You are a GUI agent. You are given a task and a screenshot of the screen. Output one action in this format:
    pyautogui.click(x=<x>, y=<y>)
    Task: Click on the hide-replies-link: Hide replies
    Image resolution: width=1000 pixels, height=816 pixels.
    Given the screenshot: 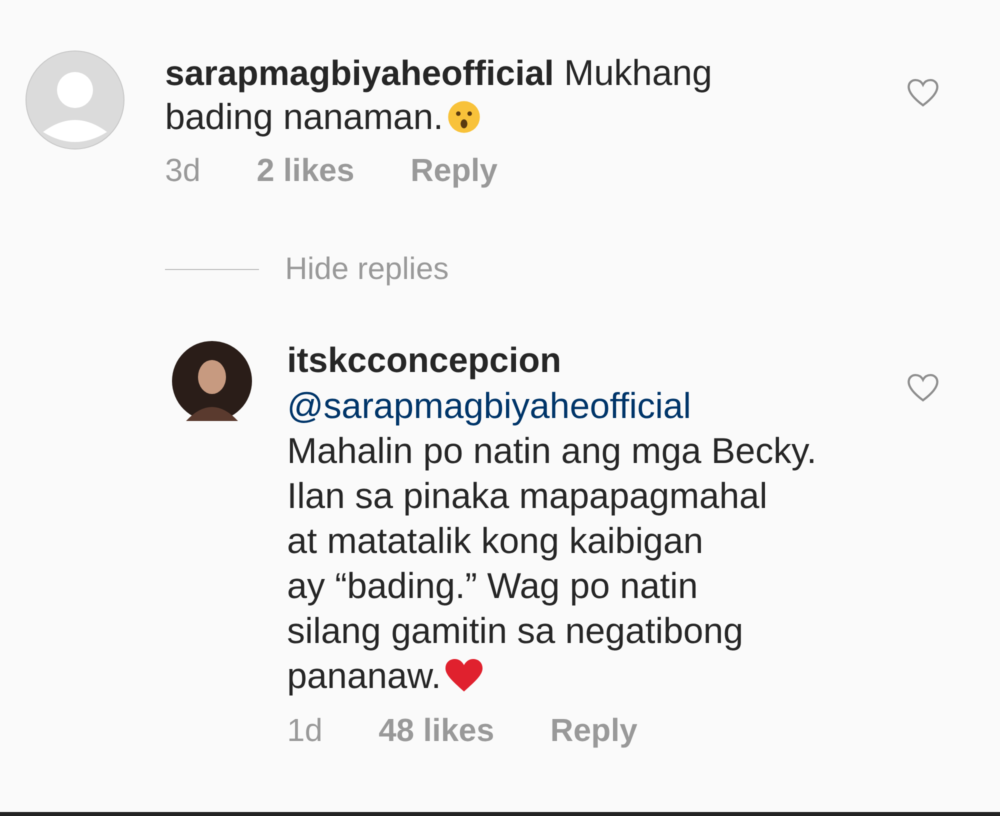 What is the action you would take?
    pyautogui.click(x=367, y=269)
    